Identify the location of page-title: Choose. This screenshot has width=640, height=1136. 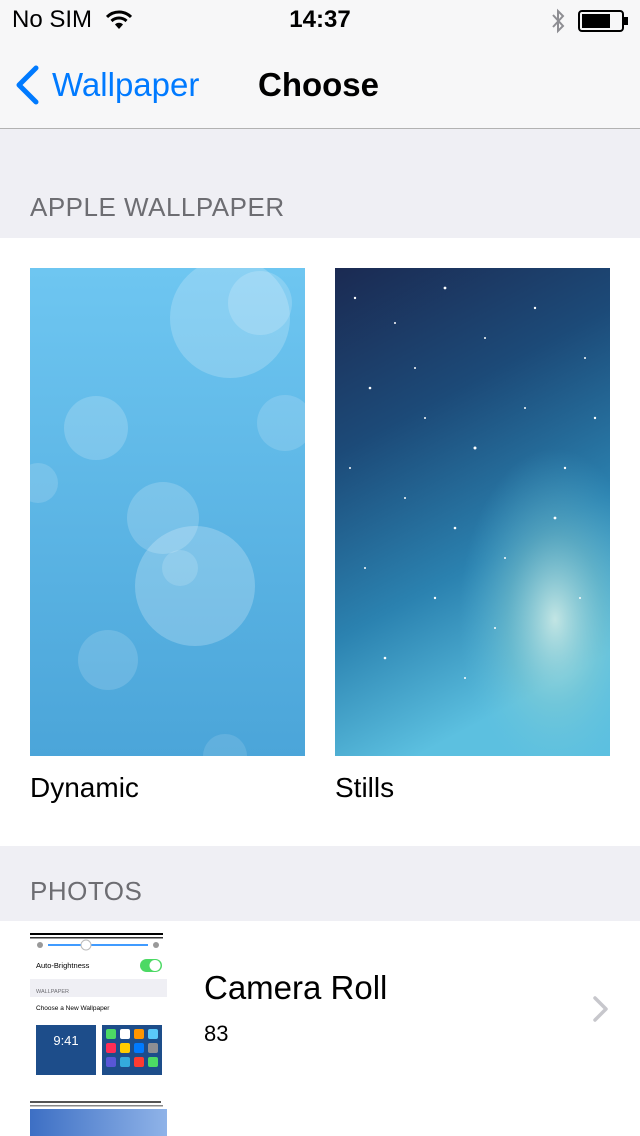
(319, 84).